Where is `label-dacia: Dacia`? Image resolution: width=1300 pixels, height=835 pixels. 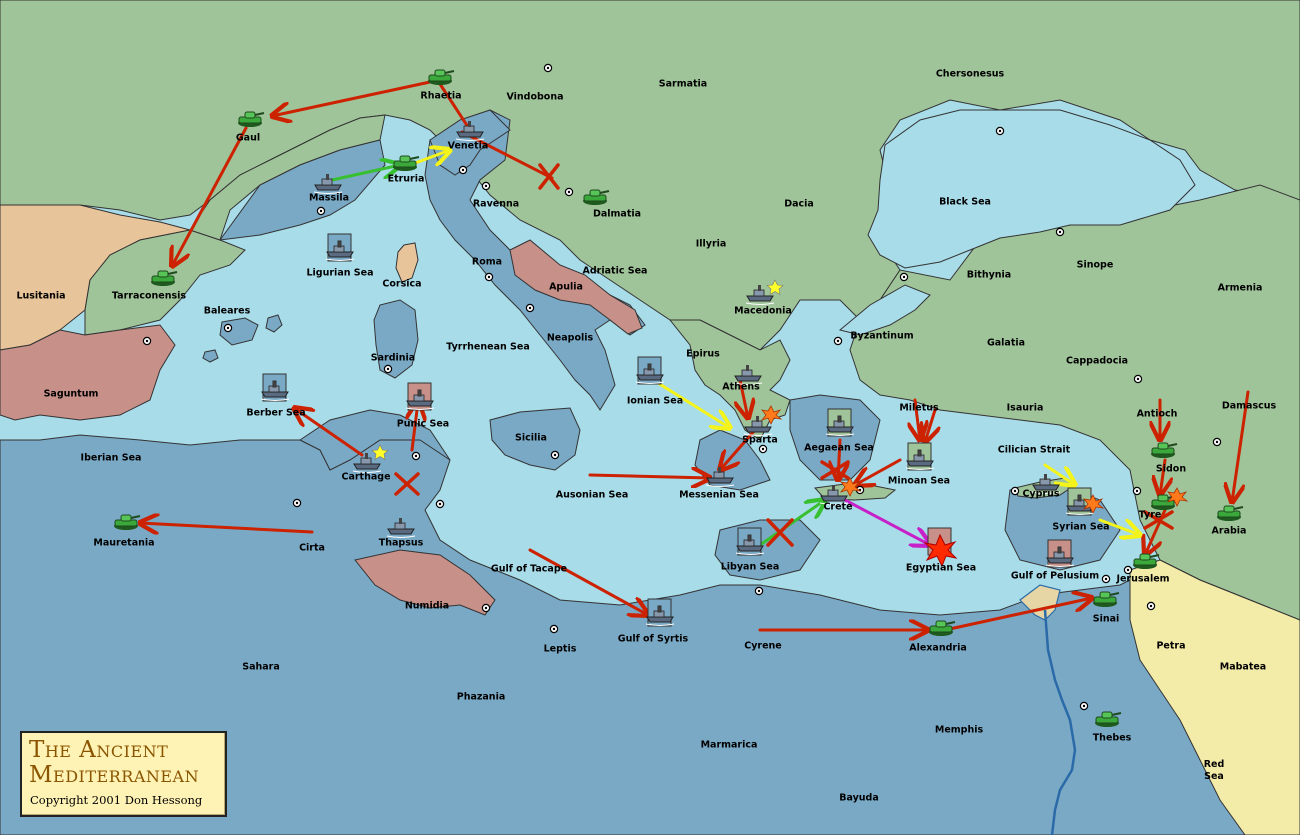
label-dacia: Dacia is located at coordinates (799, 204).